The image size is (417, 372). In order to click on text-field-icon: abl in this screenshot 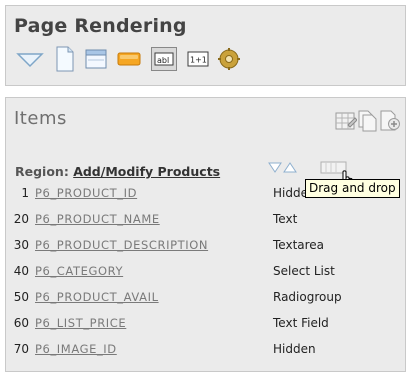, I will do `click(164, 59)`.